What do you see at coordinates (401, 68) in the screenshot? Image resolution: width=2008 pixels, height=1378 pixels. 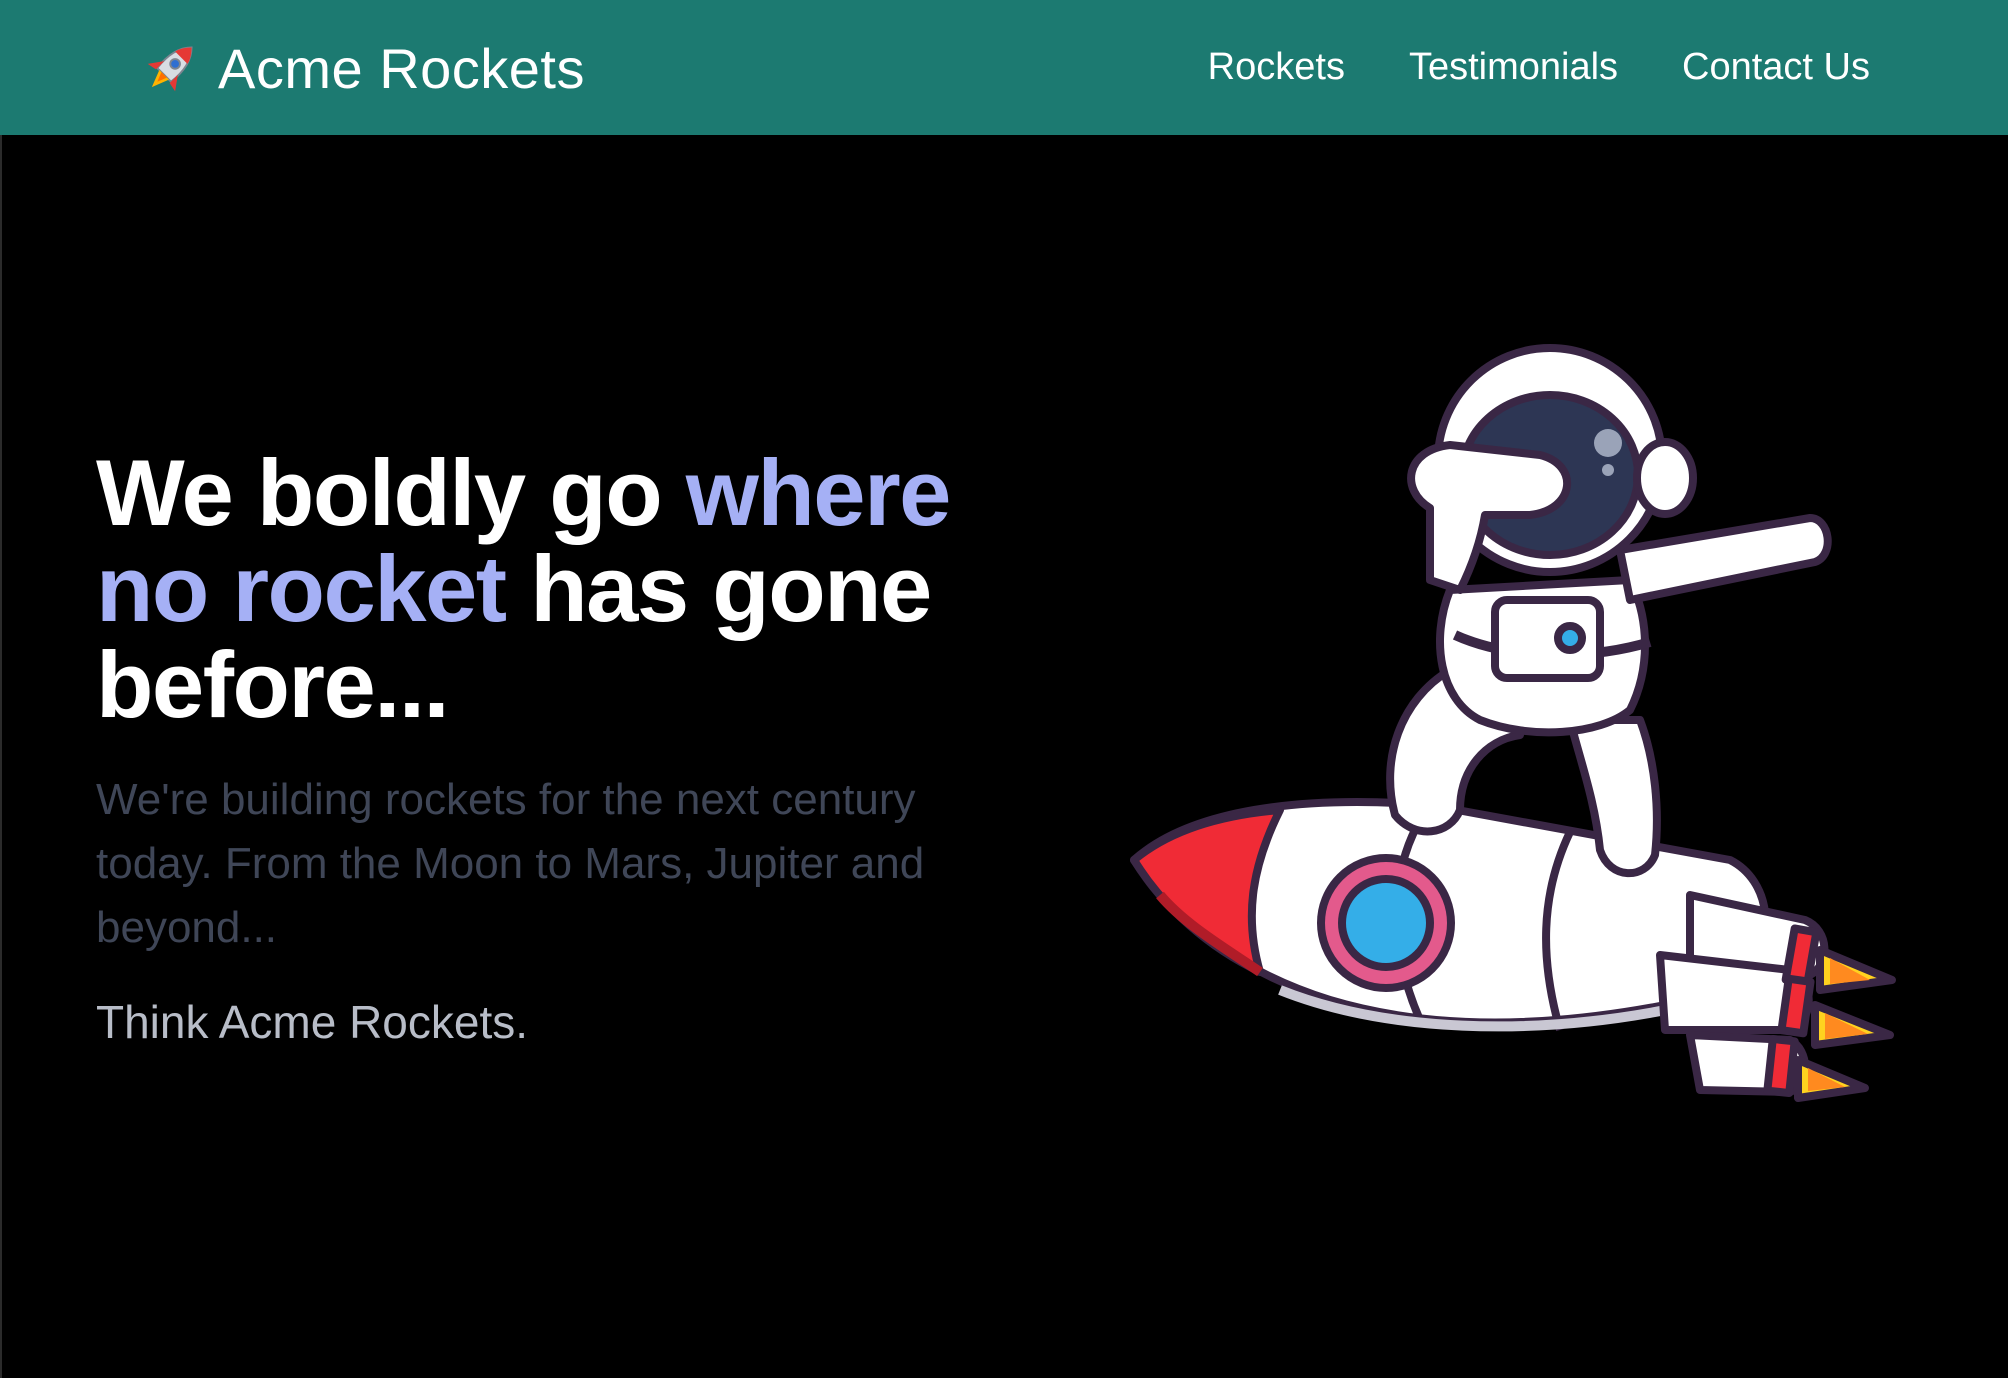 I see `brand-name: Acme Rockets` at bounding box center [401, 68].